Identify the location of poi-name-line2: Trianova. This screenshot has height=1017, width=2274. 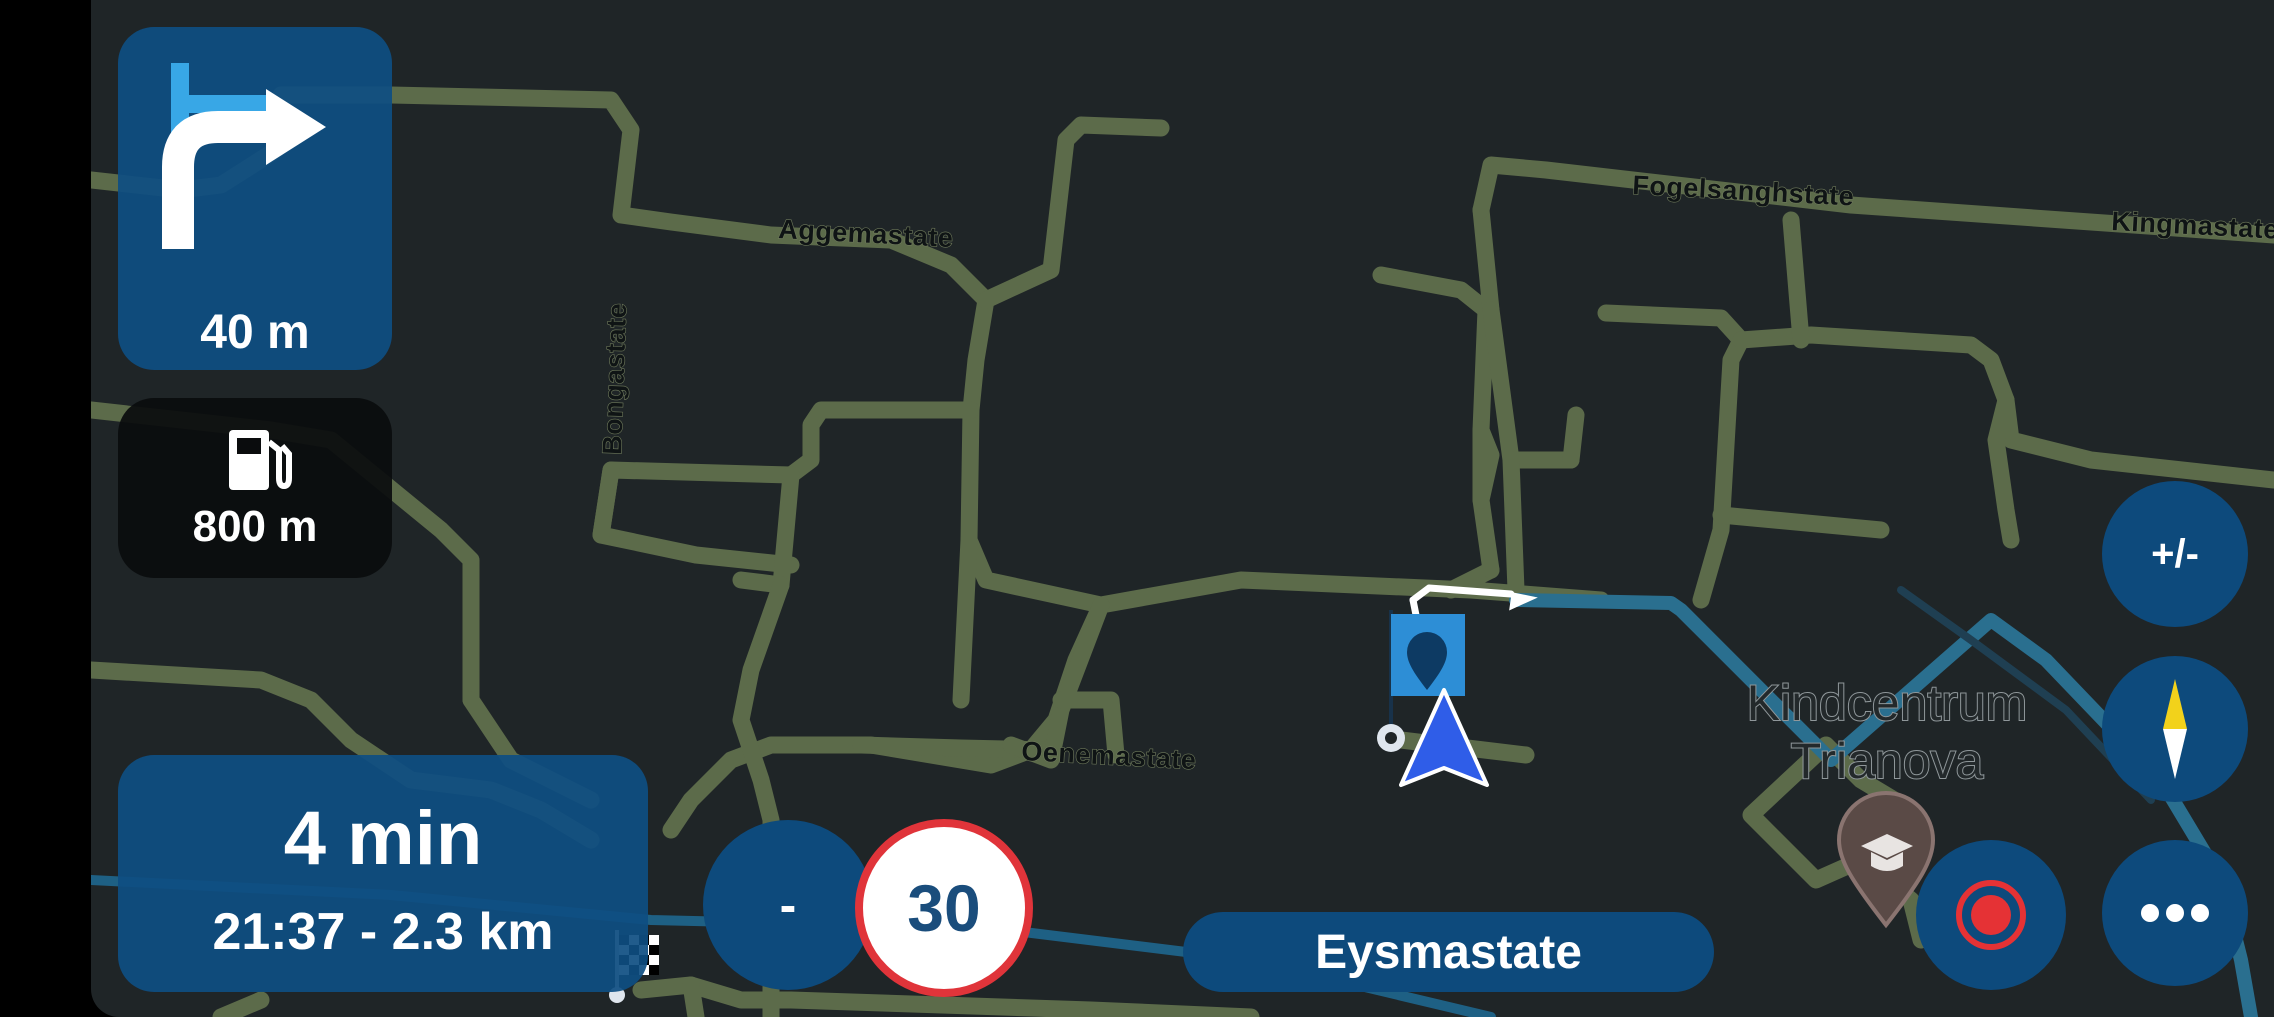
(1887, 761).